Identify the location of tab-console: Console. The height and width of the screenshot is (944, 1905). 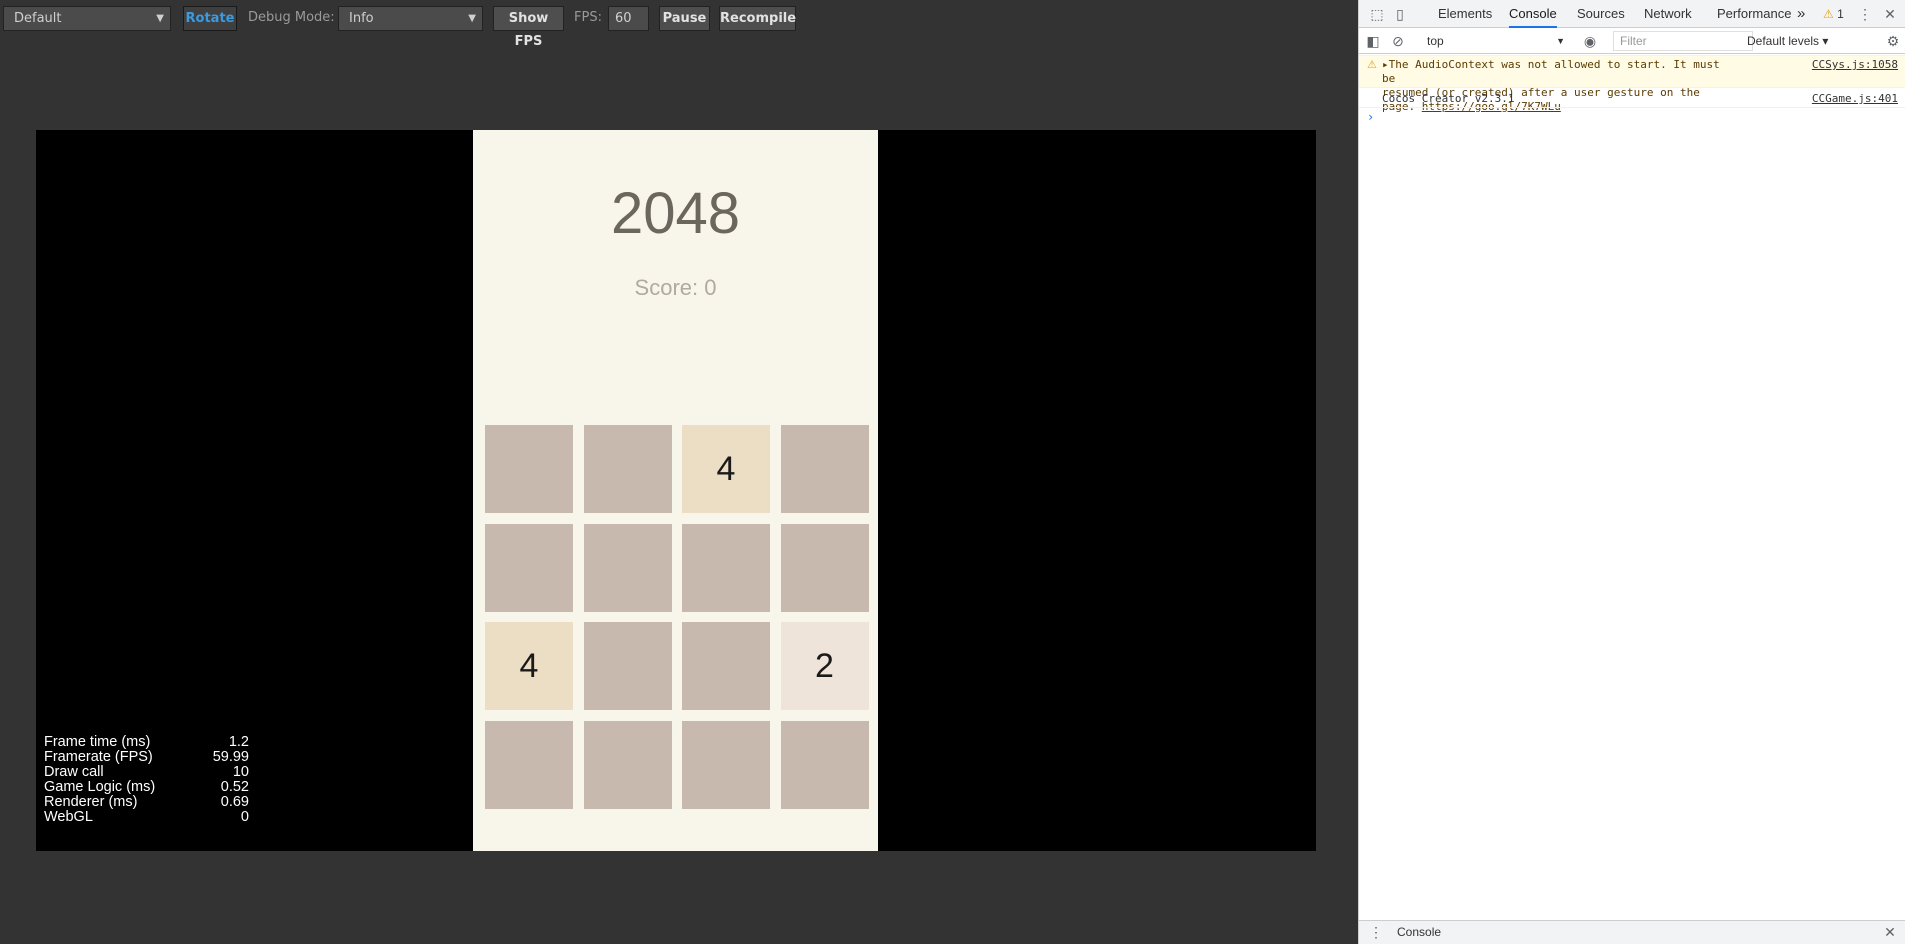
(1533, 14).